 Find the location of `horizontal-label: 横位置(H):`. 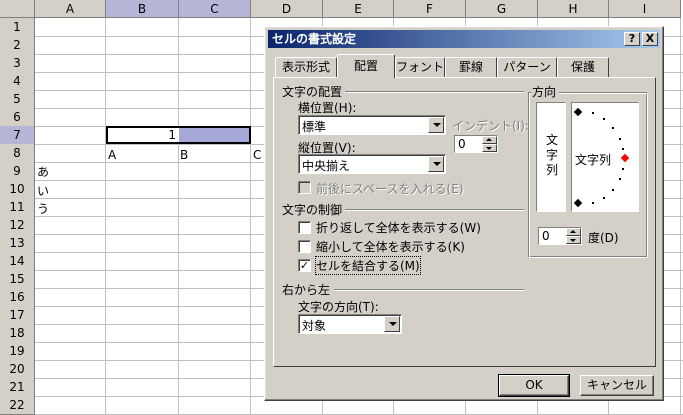

horizontal-label: 横位置(H): is located at coordinates (327, 108).